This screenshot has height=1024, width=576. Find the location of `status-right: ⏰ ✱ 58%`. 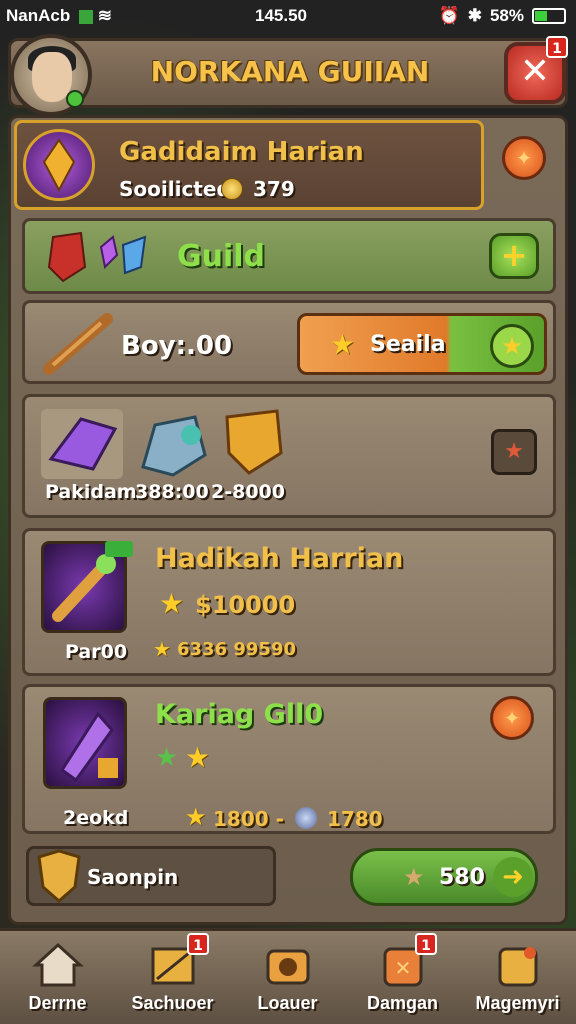

status-right: ⏰ ✱ 58% is located at coordinates (502, 16).